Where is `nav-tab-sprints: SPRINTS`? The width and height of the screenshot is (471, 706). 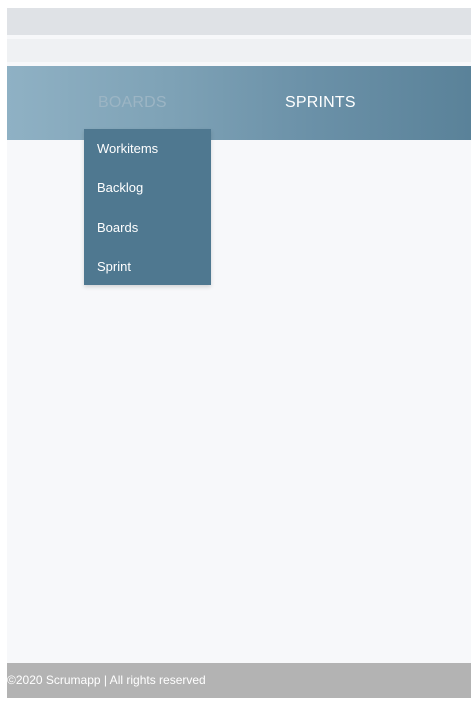 nav-tab-sprints: SPRINTS is located at coordinates (320, 103).